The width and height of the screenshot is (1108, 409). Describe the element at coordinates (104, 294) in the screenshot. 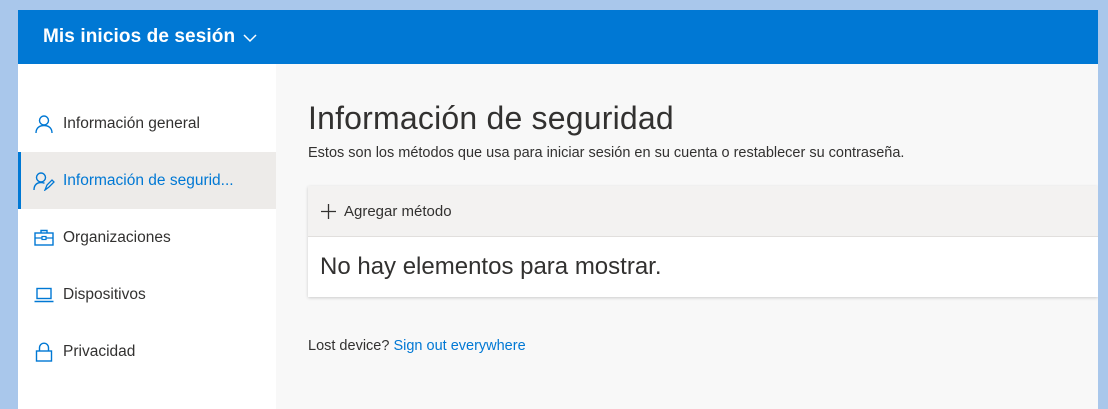

I see `sidebar-item-label: Dispositivos` at that location.